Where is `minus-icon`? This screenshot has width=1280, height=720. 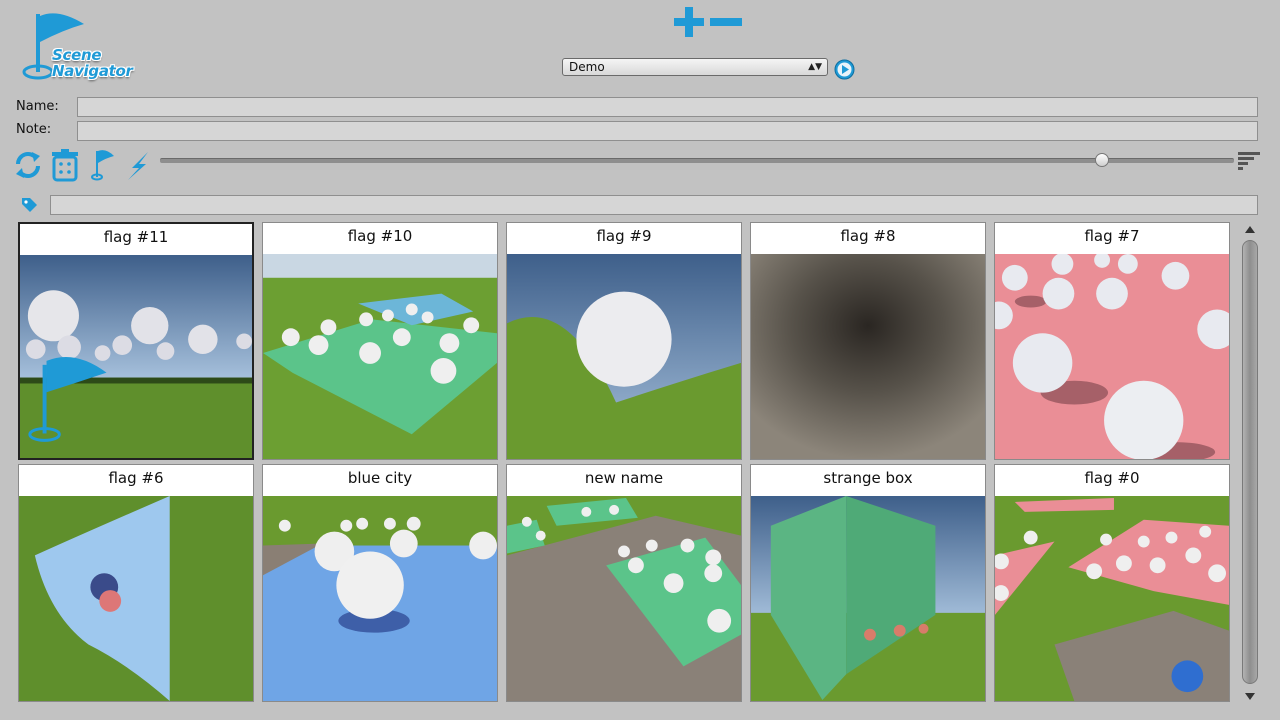 minus-icon is located at coordinates (726, 22).